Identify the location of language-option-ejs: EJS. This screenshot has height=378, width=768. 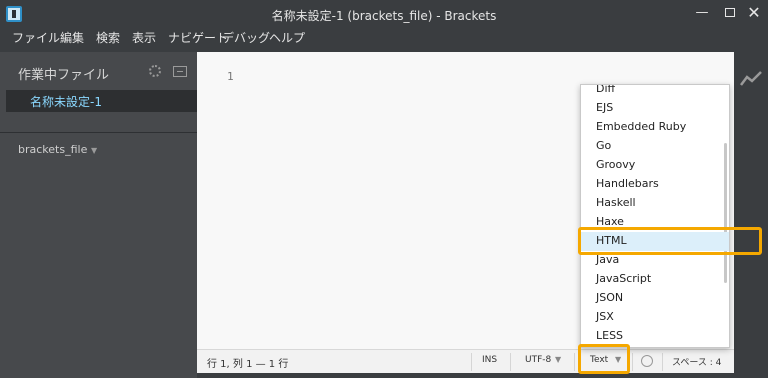
(655, 108).